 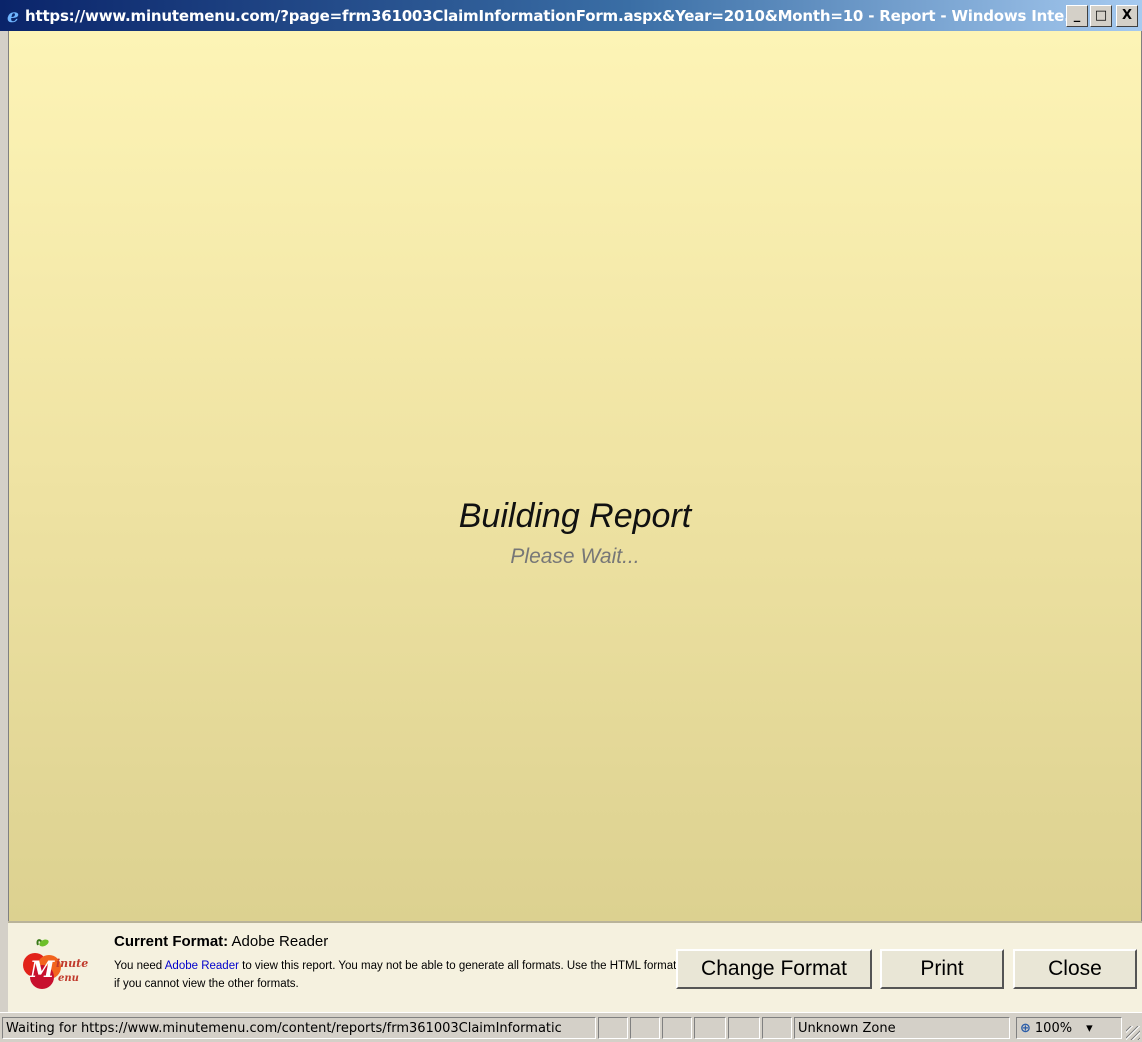 What do you see at coordinates (42, 970) in the screenshot?
I see `svg-text: M` at bounding box center [42, 970].